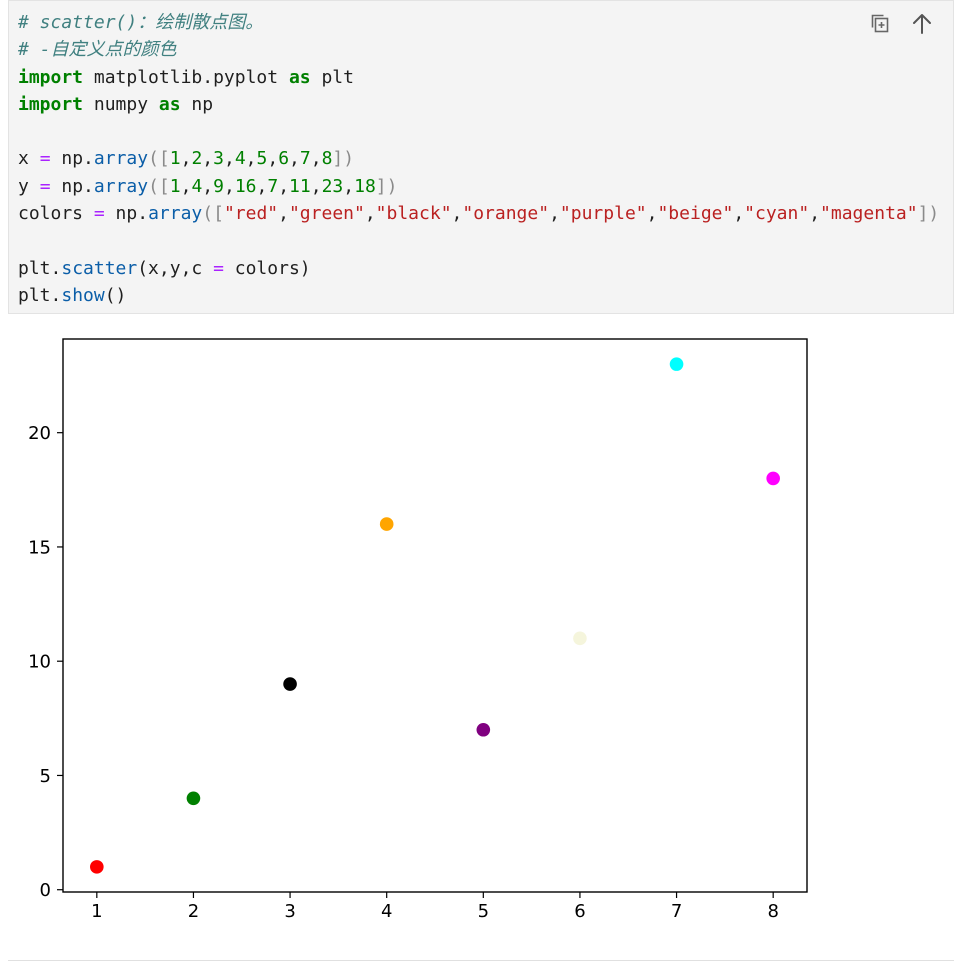  I want to click on code-token: "beige", so click(695, 214).